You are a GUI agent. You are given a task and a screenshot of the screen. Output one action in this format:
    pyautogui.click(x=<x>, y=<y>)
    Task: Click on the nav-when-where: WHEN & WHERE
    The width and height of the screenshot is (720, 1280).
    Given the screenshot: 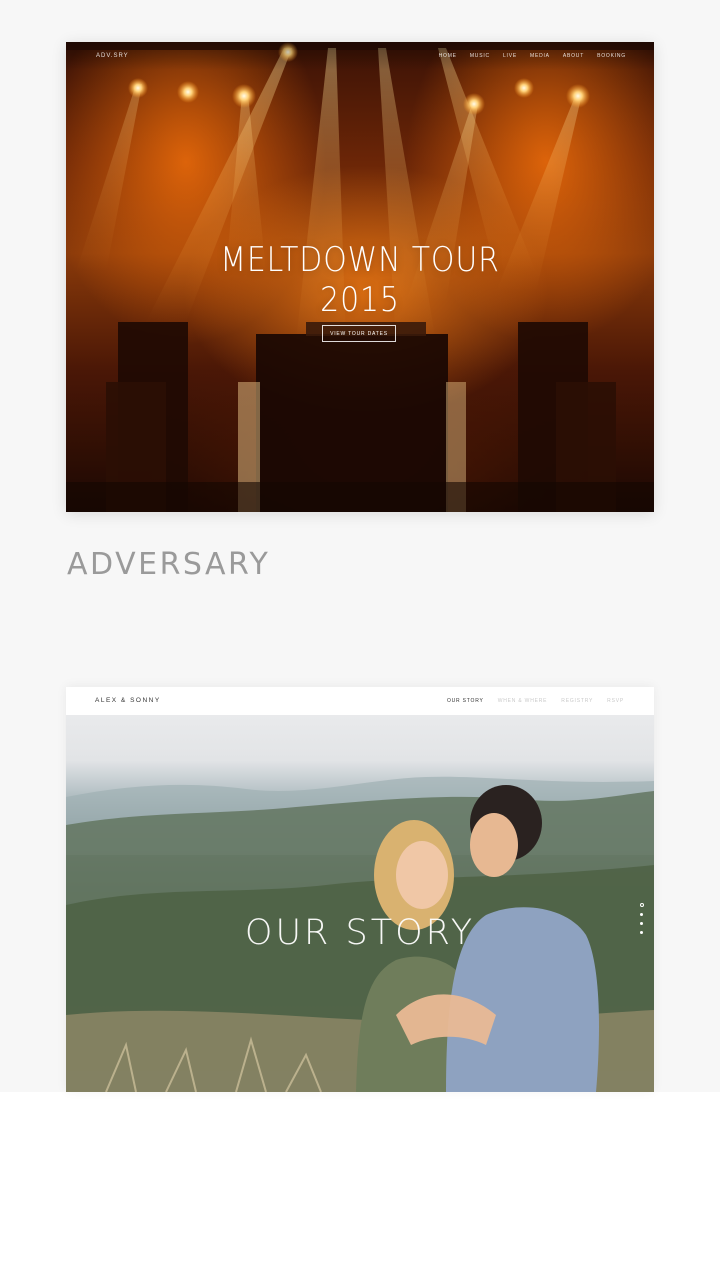 What is the action you would take?
    pyautogui.click(x=522, y=701)
    